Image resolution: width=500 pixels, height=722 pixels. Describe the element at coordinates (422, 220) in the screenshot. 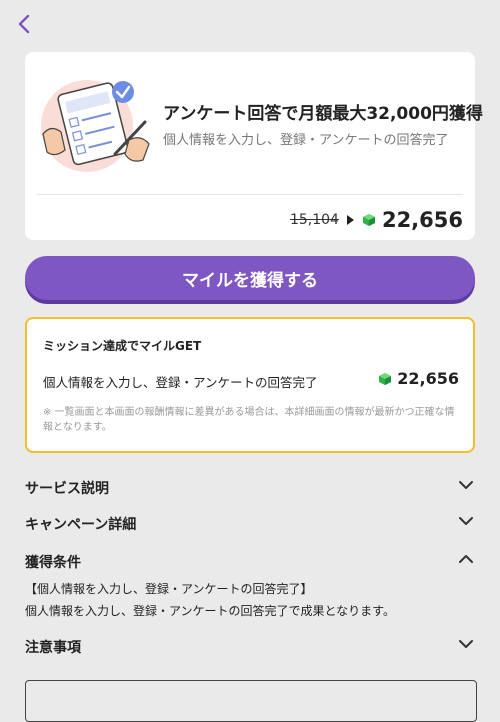

I see `new-points: 22,656` at that location.